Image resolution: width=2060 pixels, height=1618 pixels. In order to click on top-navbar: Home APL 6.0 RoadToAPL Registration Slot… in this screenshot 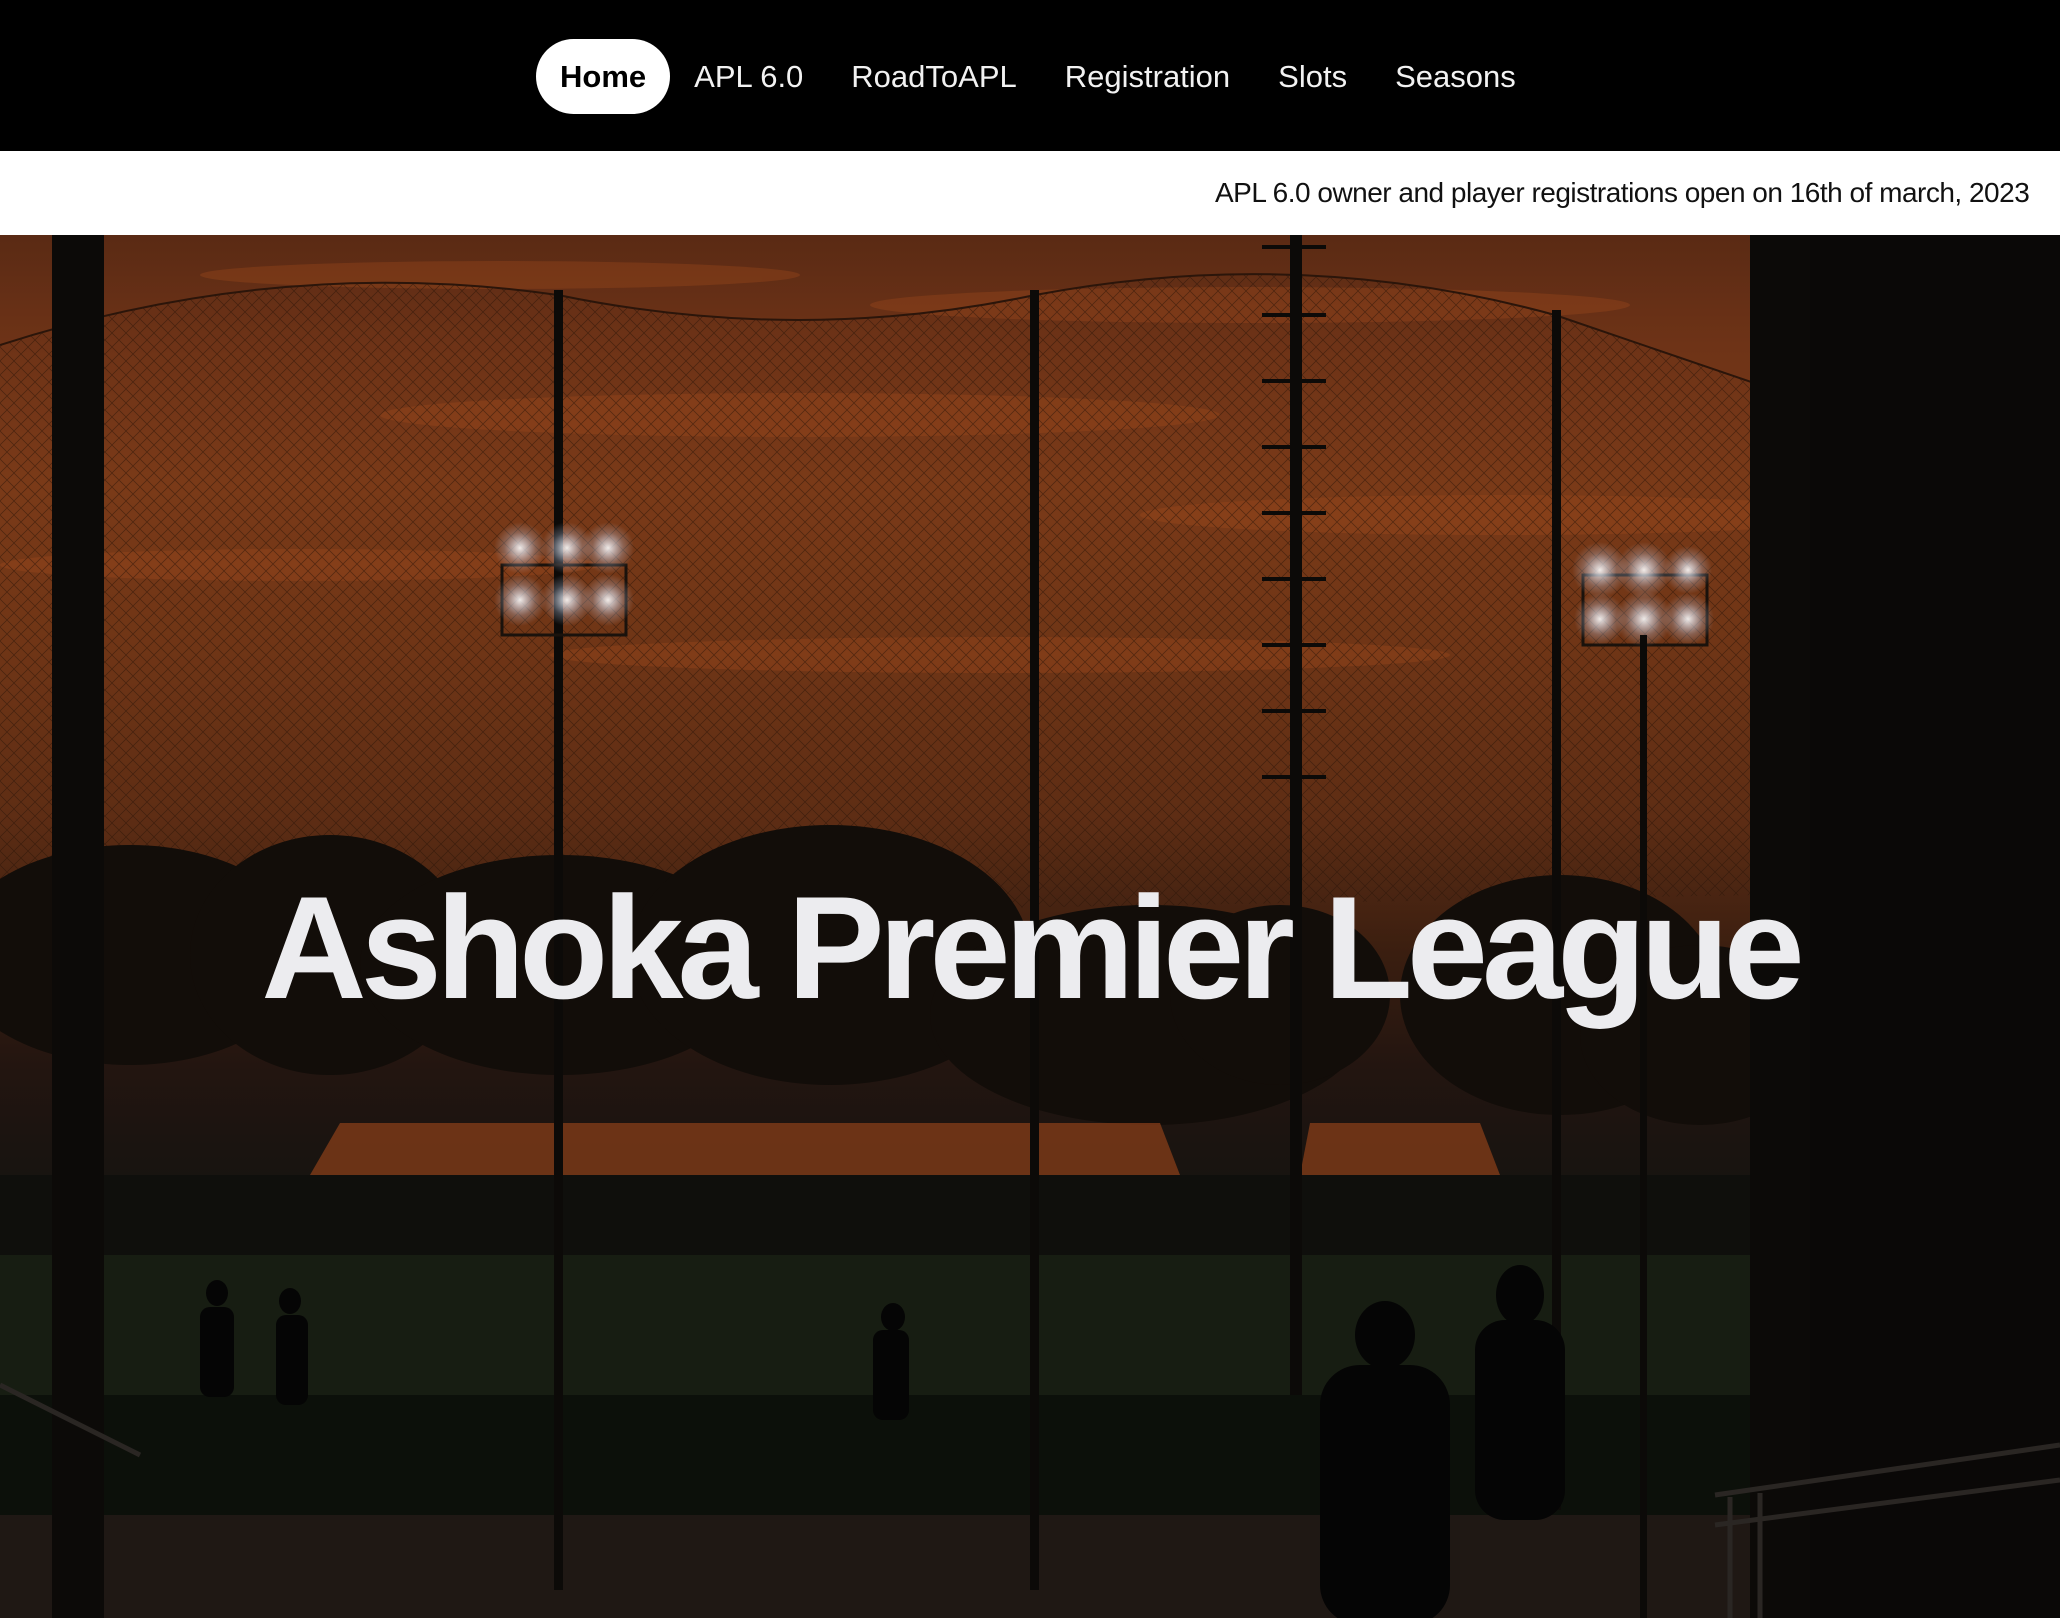, I will do `click(1030, 75)`.